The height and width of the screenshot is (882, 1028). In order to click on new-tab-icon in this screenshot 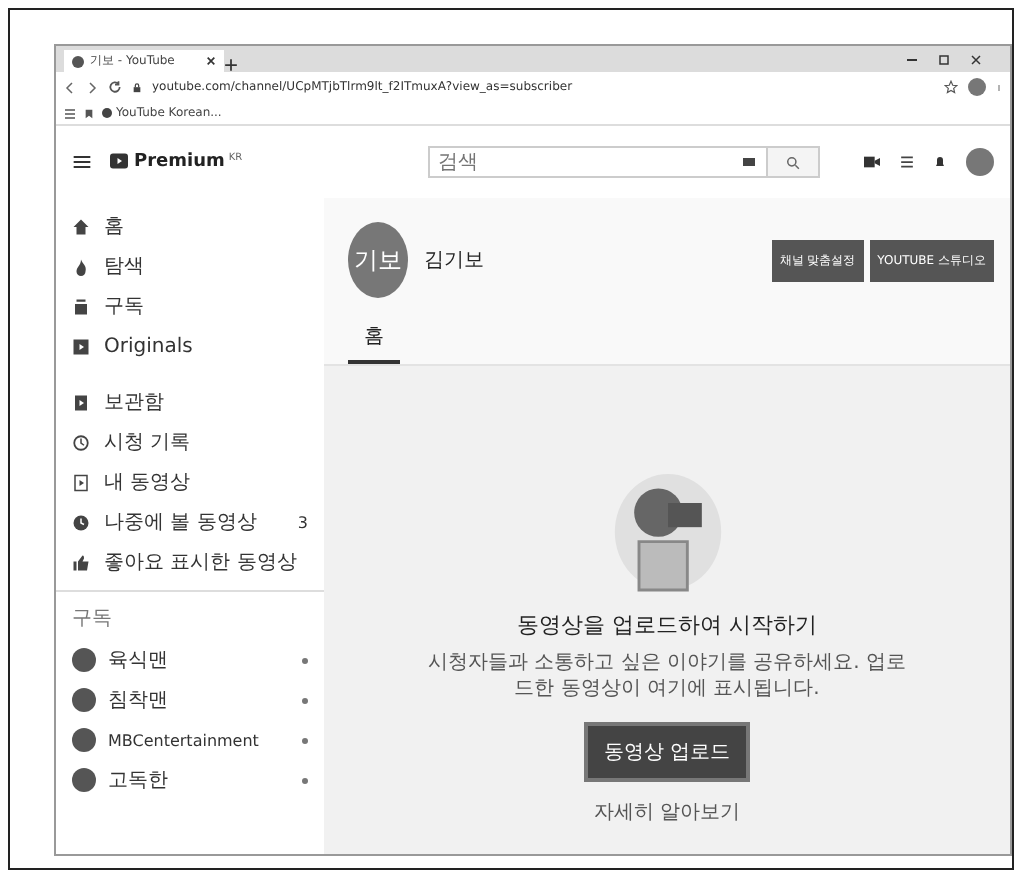, I will do `click(231, 65)`.